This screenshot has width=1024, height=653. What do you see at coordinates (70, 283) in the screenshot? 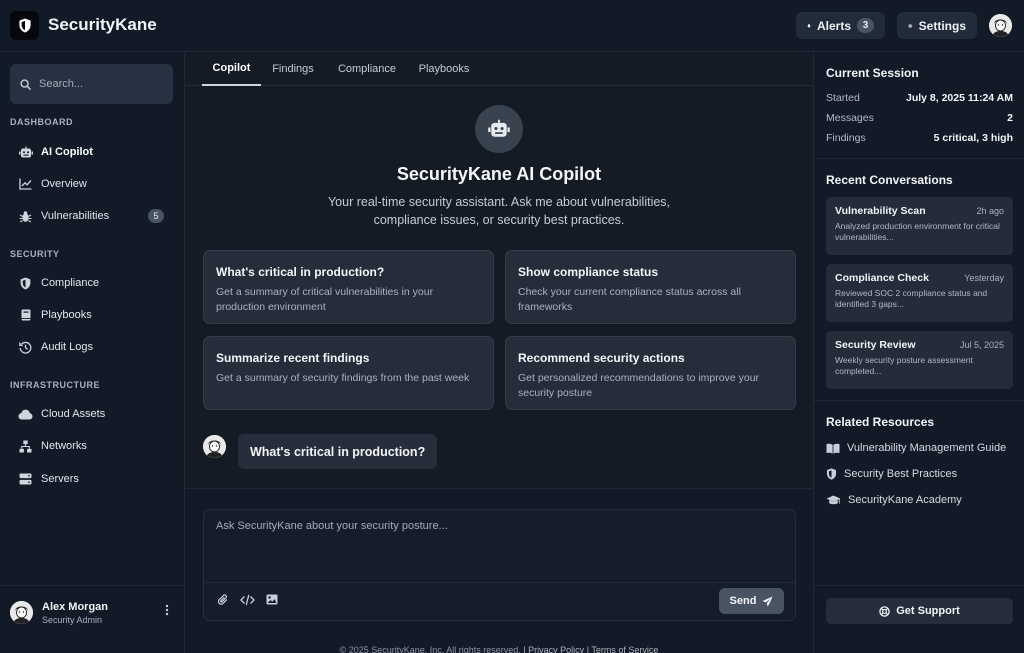
I see `sidebar-item-label: Compliance` at bounding box center [70, 283].